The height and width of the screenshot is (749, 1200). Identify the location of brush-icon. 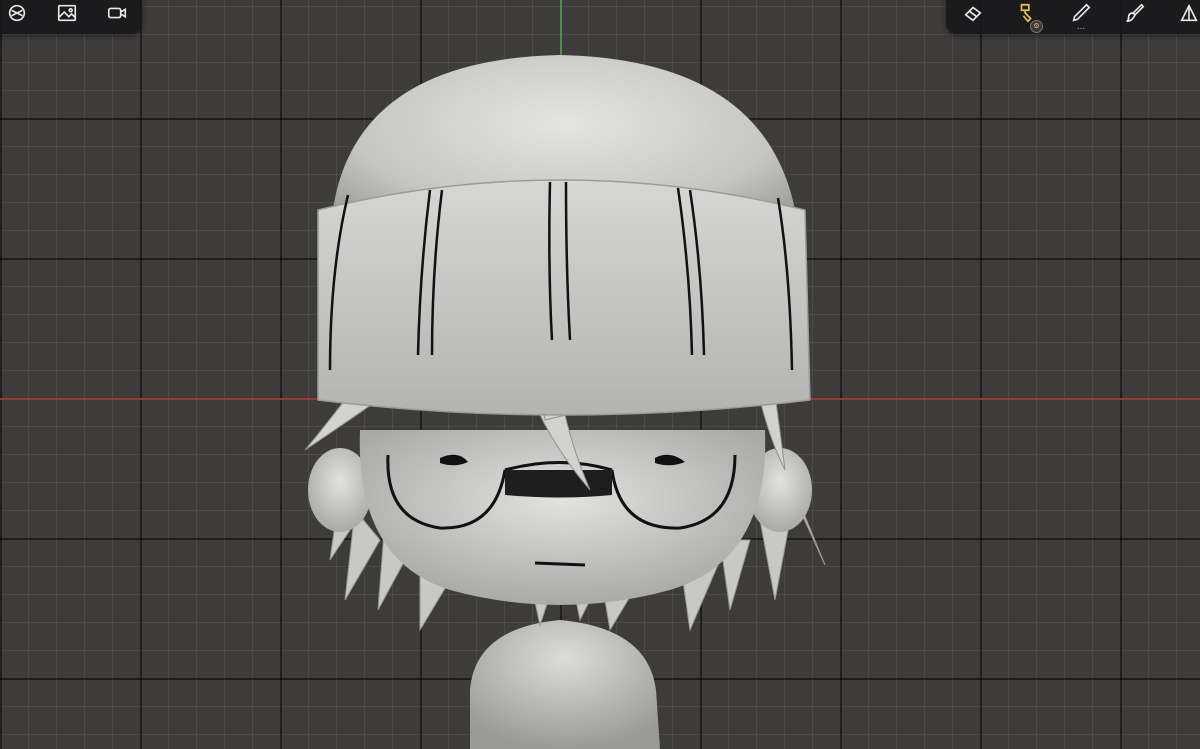
(1135, 13).